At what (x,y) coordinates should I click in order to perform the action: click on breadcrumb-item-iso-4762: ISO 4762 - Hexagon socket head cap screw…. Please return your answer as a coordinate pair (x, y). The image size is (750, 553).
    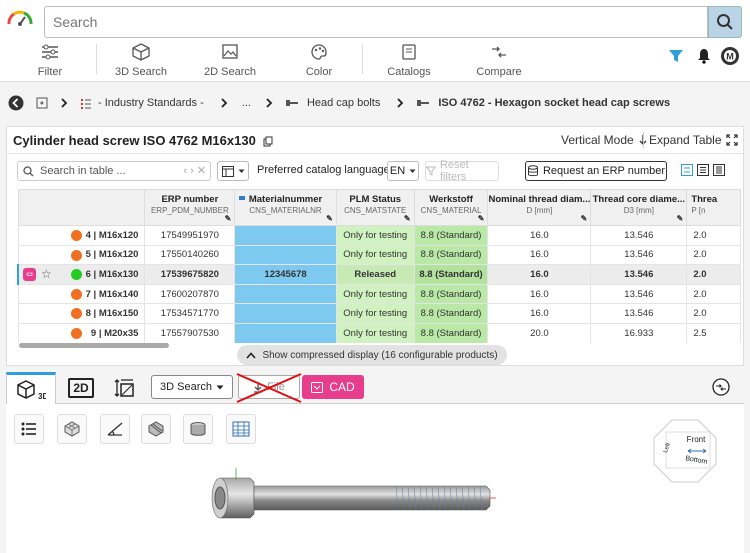
    Looking at the image, I should click on (543, 103).